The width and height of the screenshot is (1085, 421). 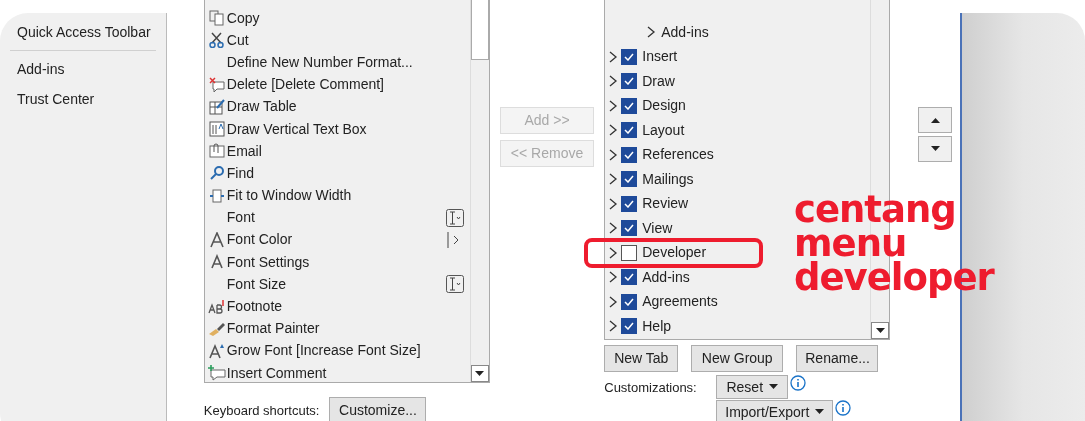 What do you see at coordinates (664, 106) in the screenshot?
I see `ribbon-tab-item: Design` at bounding box center [664, 106].